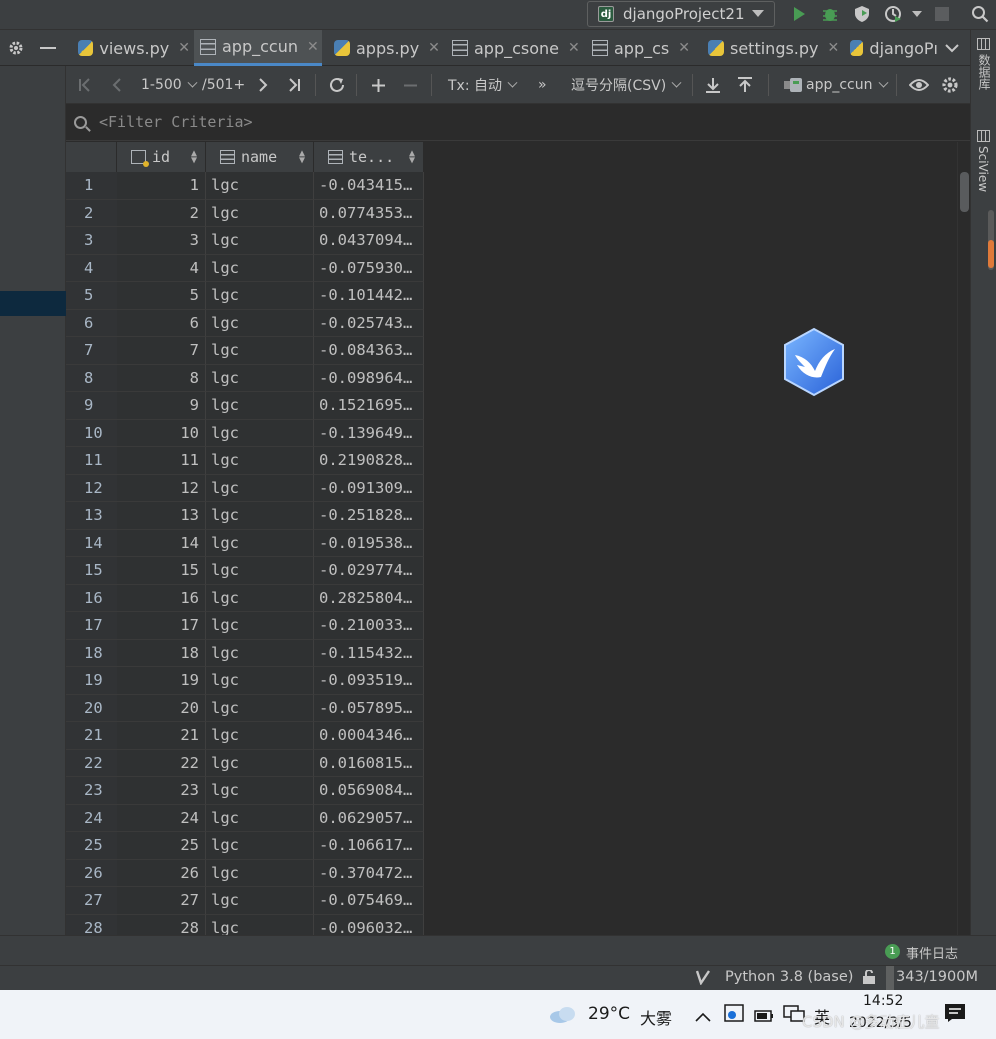  Describe the element at coordinates (980, 14) in the screenshot. I see `search-everywhere-icon` at that location.